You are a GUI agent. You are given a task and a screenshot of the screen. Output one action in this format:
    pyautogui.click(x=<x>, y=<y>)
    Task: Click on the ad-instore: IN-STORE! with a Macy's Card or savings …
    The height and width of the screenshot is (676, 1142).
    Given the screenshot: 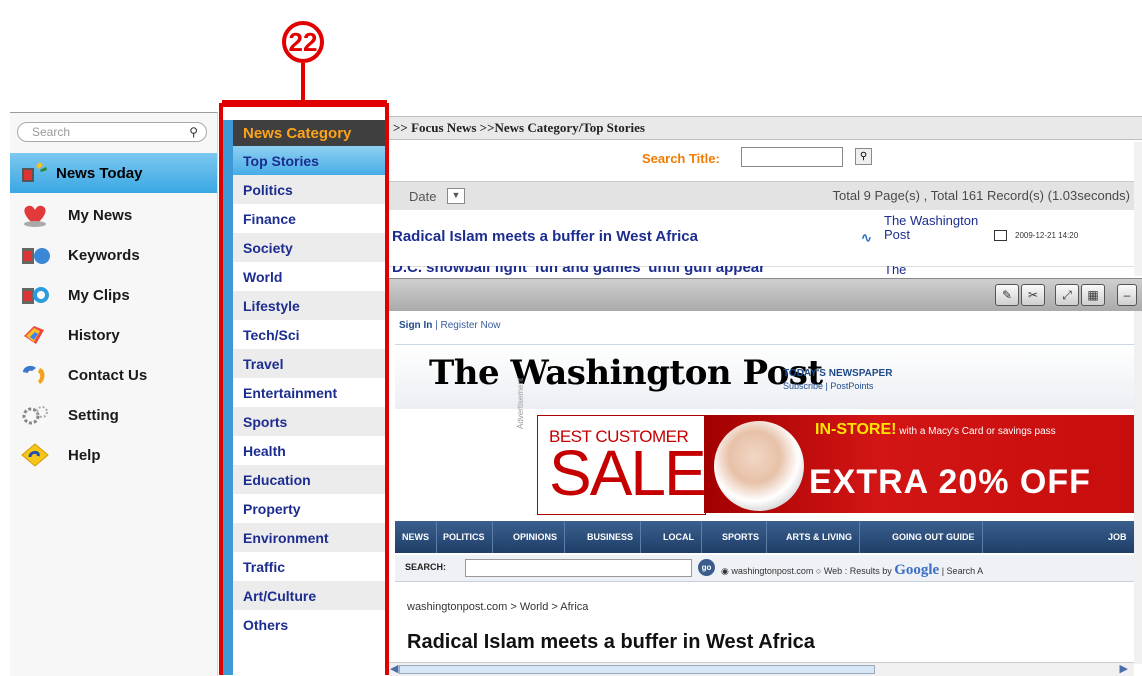 What is the action you would take?
    pyautogui.click(x=935, y=430)
    